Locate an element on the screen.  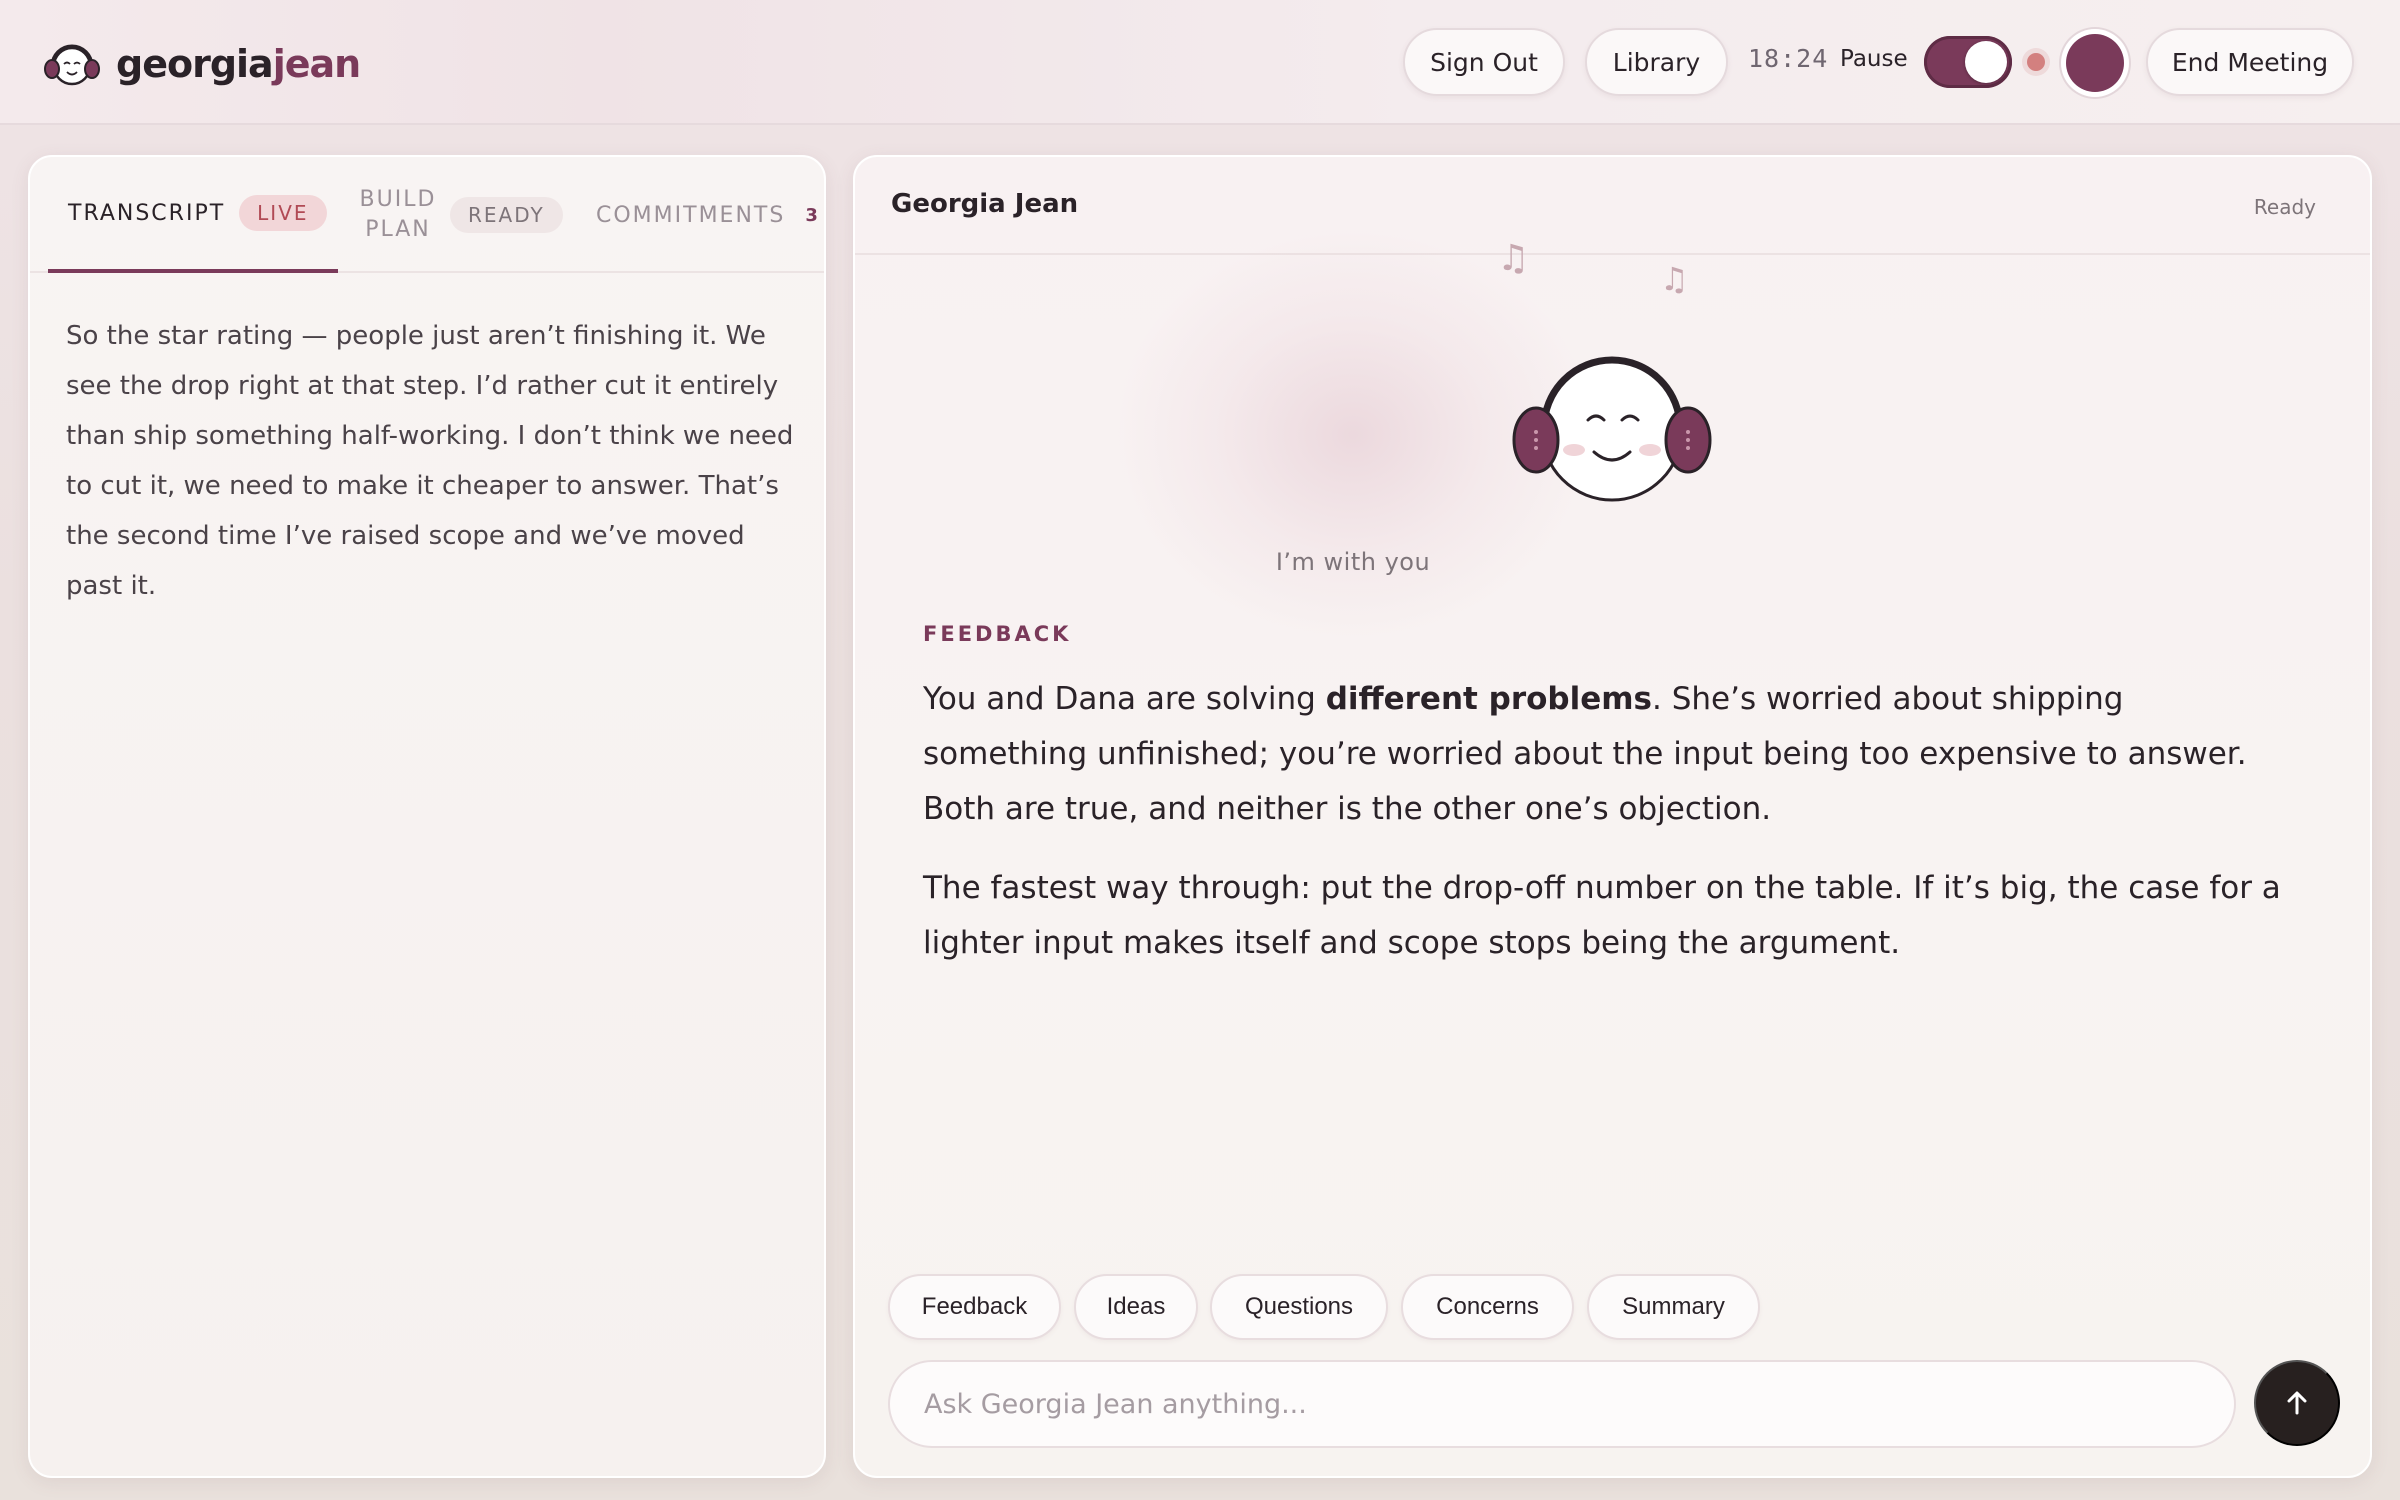
feedback-p1-bold: different problems is located at coordinates (1489, 699).